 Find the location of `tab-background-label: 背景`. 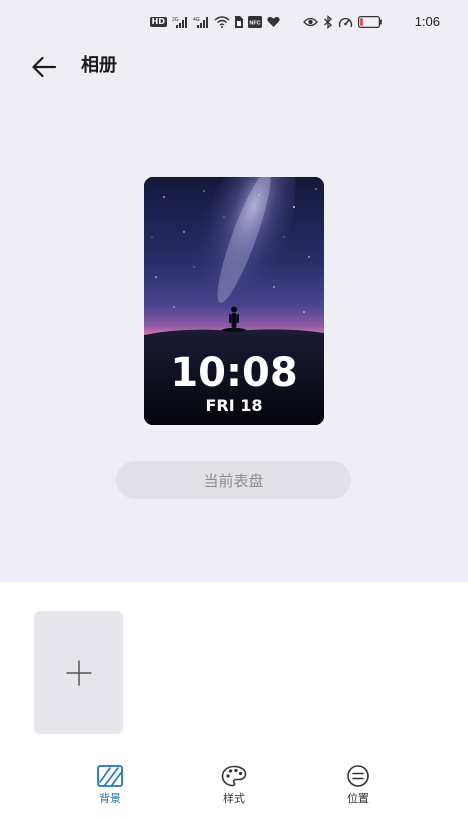

tab-background-label: 背景 is located at coordinates (110, 798).